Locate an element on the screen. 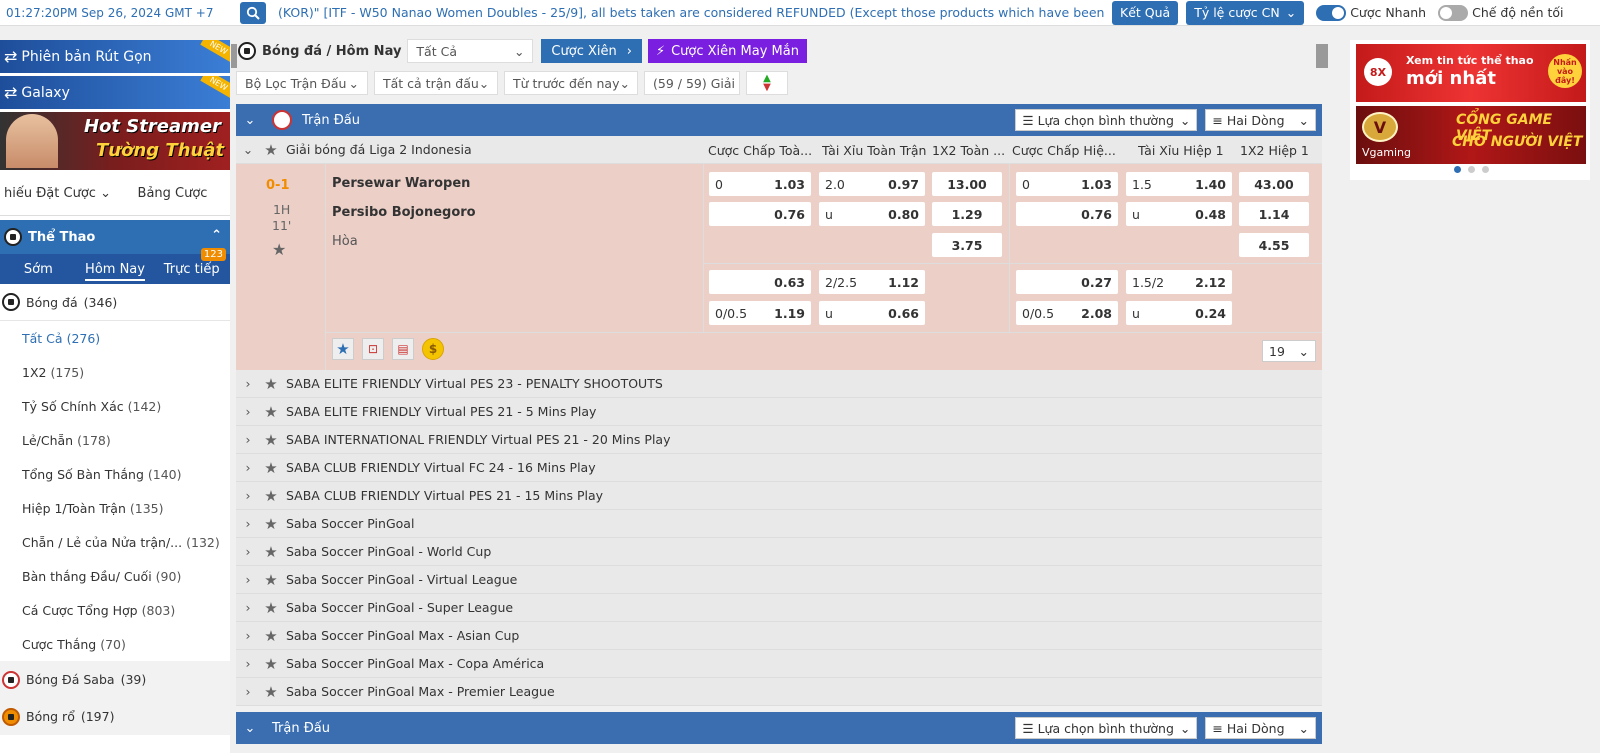 The height and width of the screenshot is (753, 1600). quick-bet-switch is located at coordinates (1331, 12).